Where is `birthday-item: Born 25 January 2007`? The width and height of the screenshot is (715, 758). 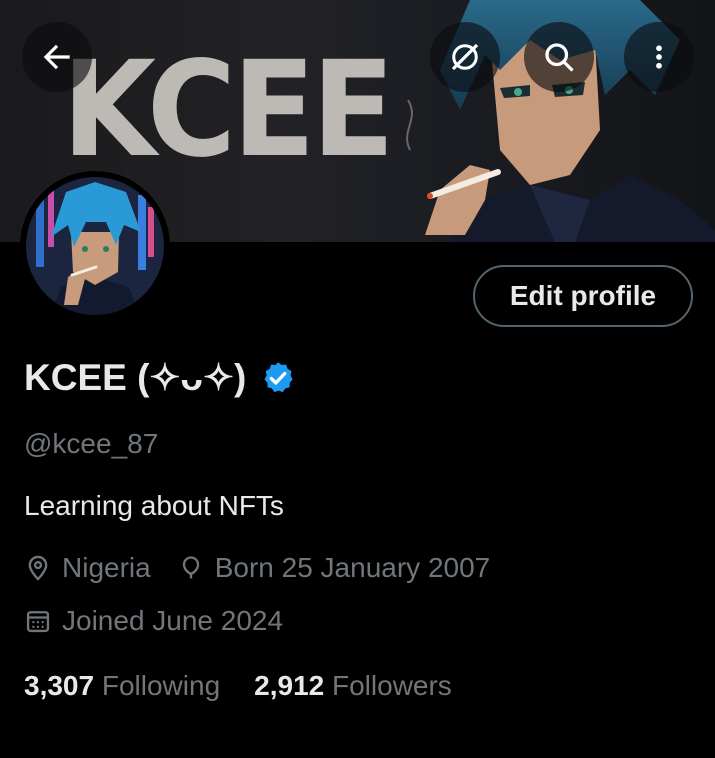
birthday-item: Born 25 January 2007 is located at coordinates (334, 568).